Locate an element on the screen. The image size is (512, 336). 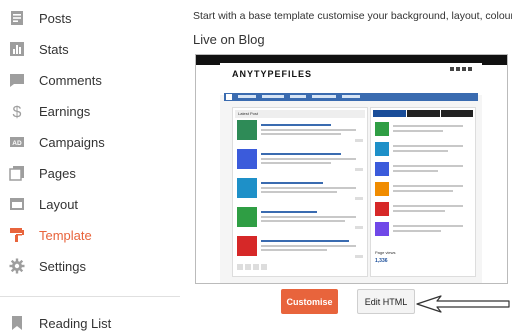
preview-sidebar-column: Page views 1,336 is located at coordinates (423, 192).